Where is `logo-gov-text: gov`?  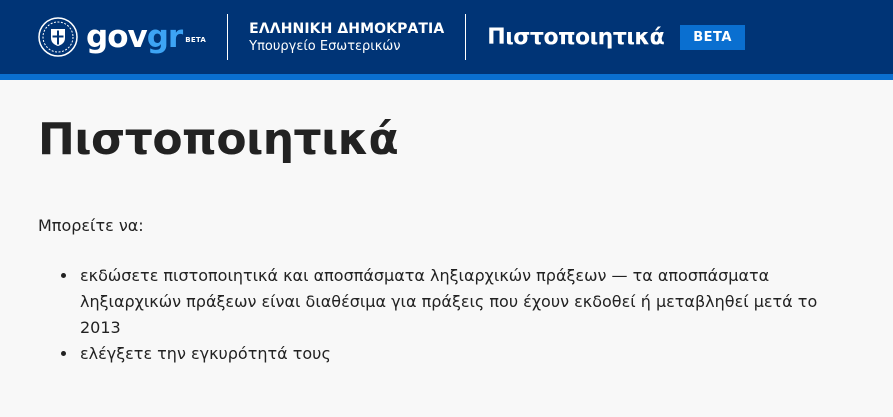 logo-gov-text: gov is located at coordinates (117, 36).